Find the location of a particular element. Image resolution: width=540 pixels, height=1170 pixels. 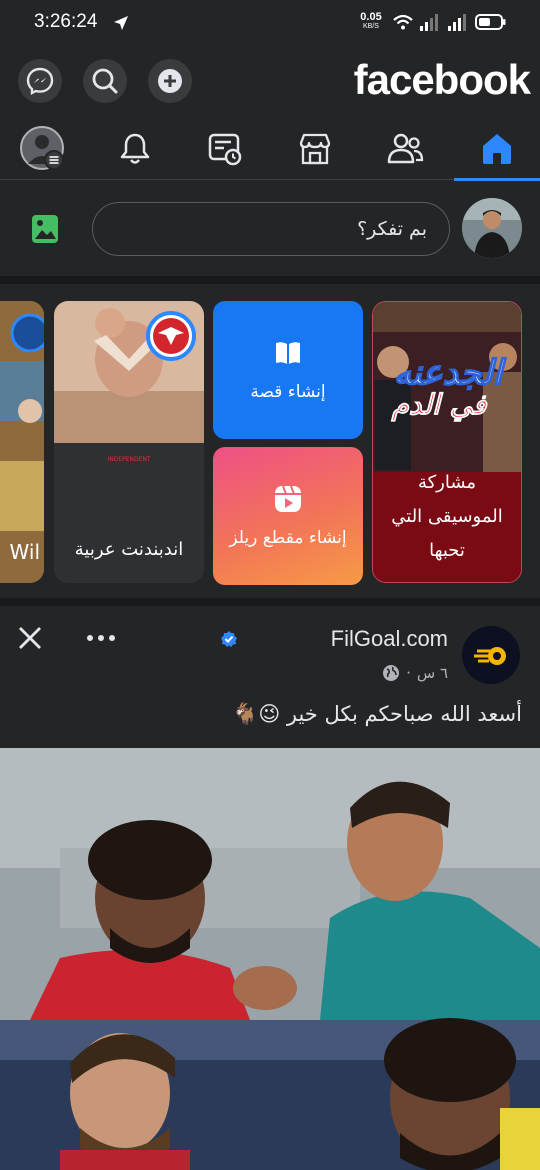

app-header: facebook is located at coordinates (270, 82).